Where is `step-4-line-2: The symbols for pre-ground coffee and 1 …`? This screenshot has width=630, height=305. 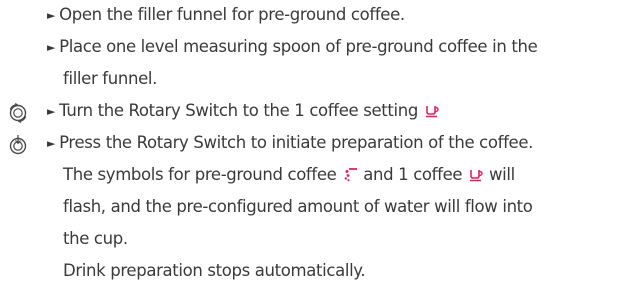 step-4-line-2: The symbols for pre-ground coffee and 1 … is located at coordinates (289, 175).